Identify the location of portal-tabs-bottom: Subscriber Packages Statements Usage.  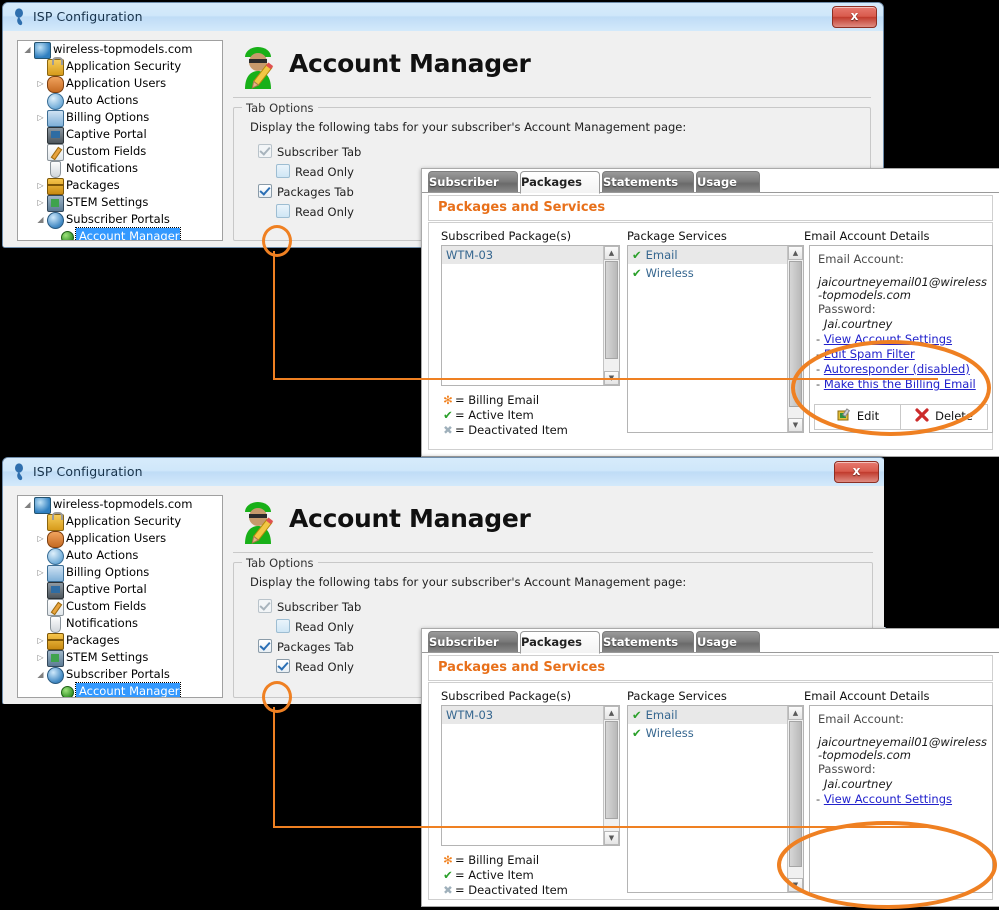
(710, 641).